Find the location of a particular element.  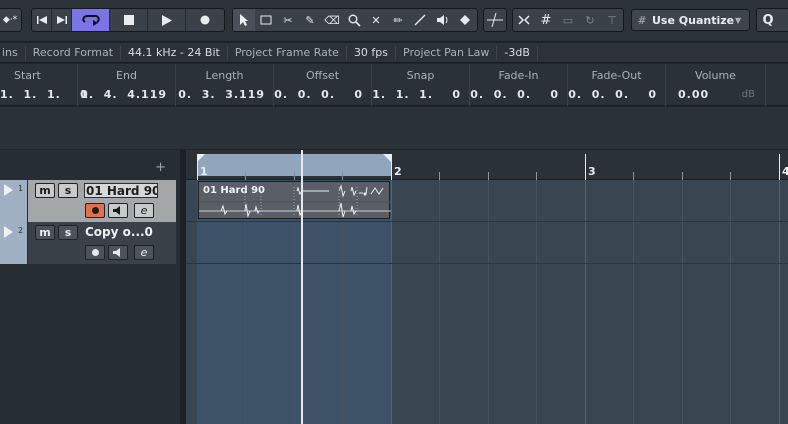

waveform-icon is located at coordinates (295, 201).